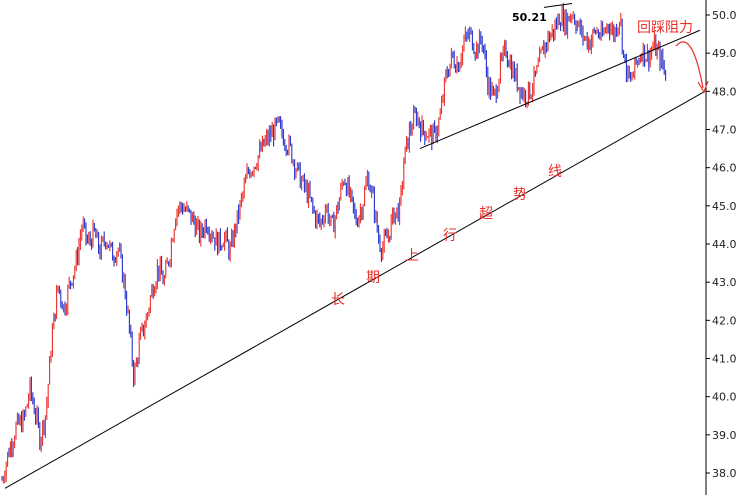  I want to click on trend-char-6: 势, so click(520, 195).